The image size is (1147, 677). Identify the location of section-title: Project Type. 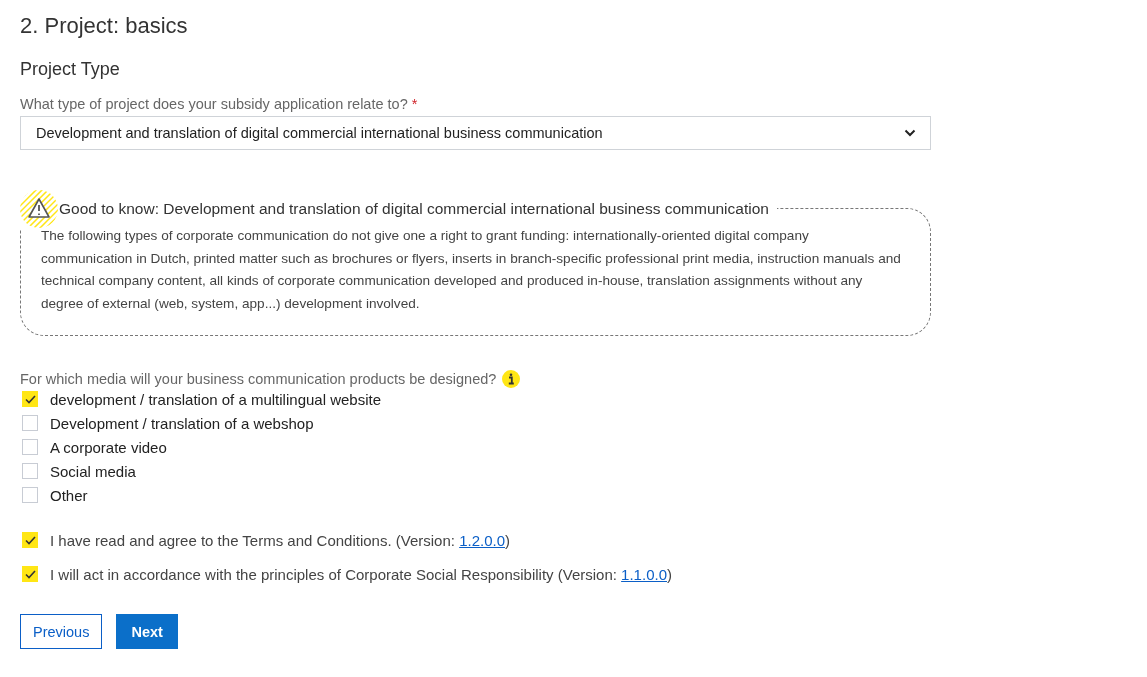
(70, 69).